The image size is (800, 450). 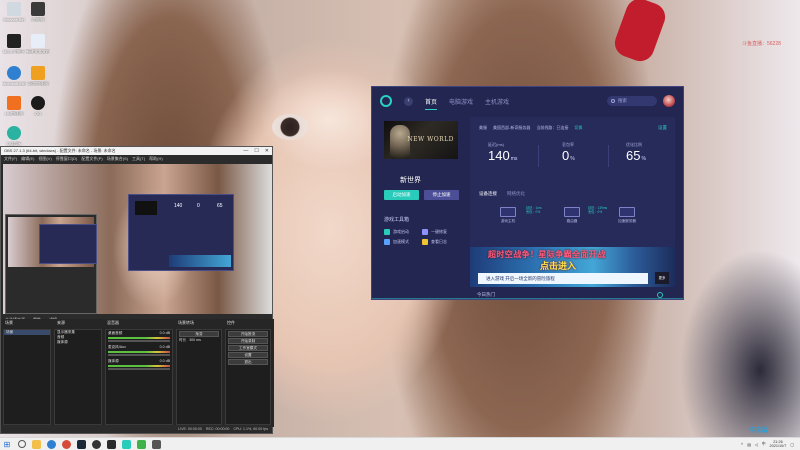 I want to click on desktop-icon-text-doc: 新建文本文档, so click(x=38, y=49).